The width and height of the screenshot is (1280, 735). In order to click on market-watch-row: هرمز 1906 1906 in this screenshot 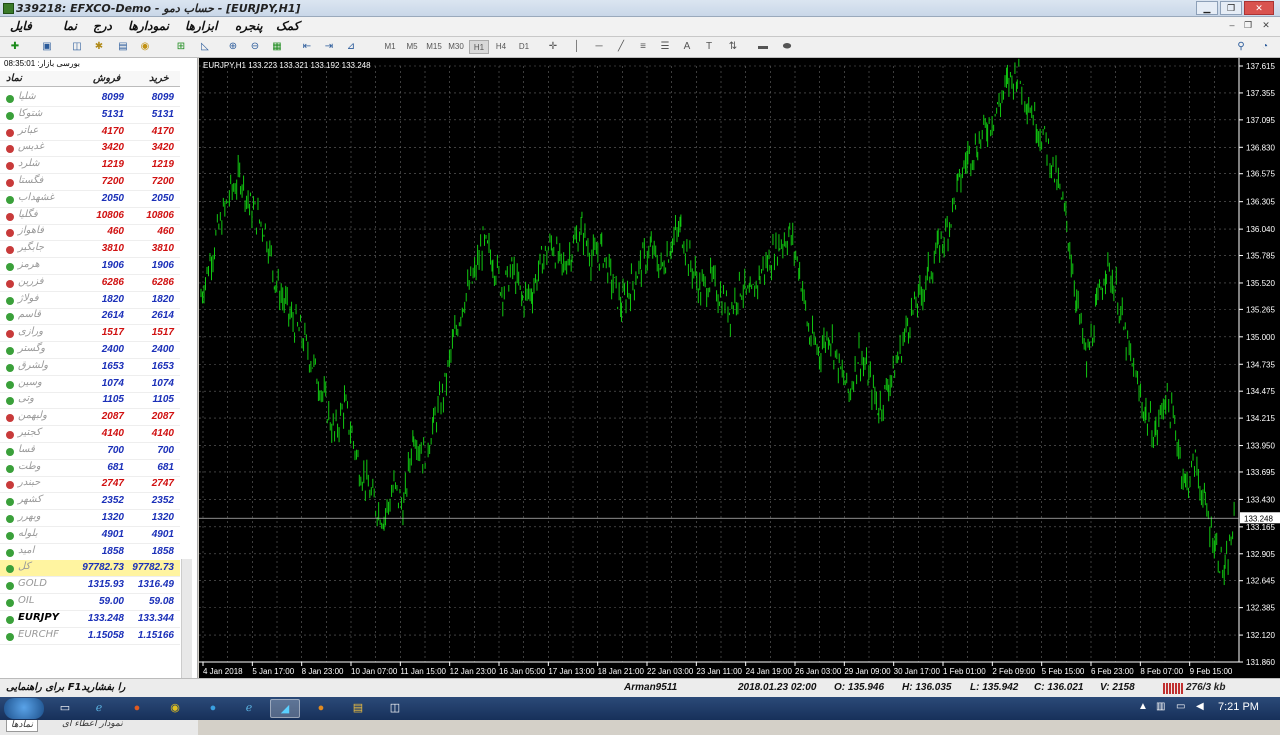, I will do `click(90, 266)`.